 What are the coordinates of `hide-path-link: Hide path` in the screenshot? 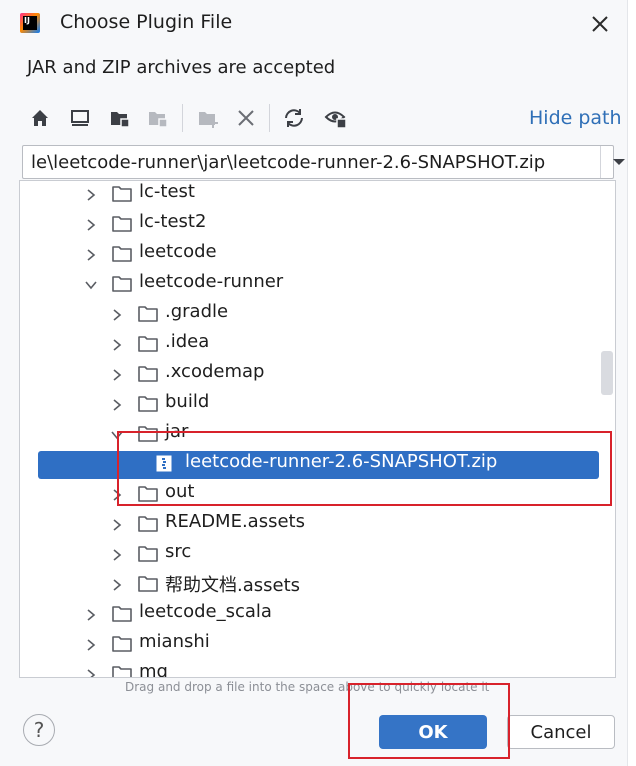 It's located at (575, 118).